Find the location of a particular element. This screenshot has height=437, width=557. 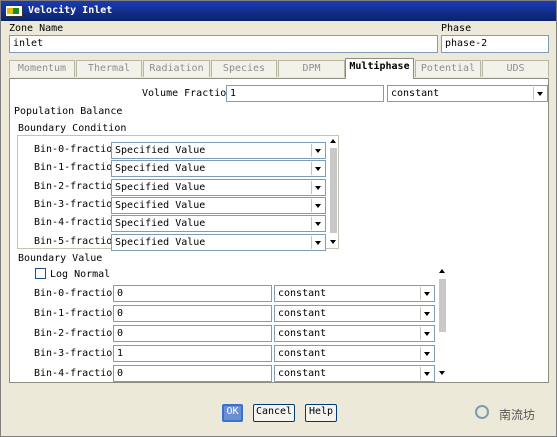

tab-potential: Potential is located at coordinates (448, 68).